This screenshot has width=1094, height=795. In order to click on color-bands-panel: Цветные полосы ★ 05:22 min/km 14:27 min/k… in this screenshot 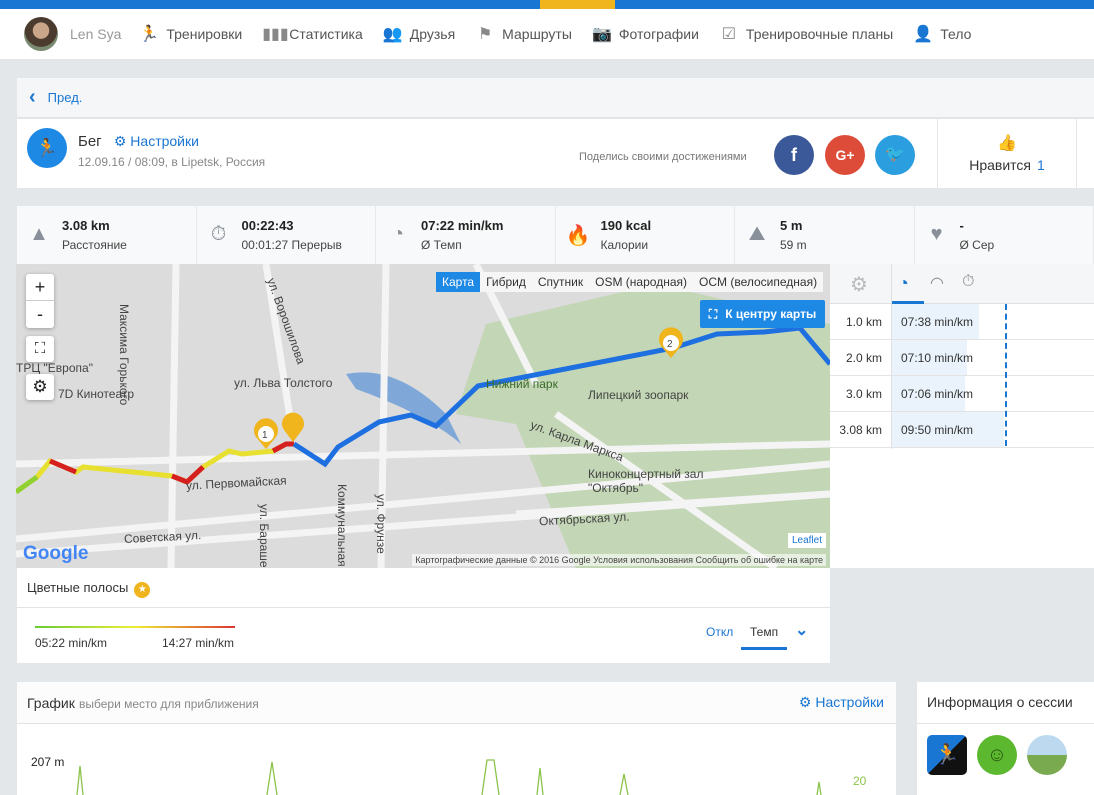, I will do `click(423, 615)`.